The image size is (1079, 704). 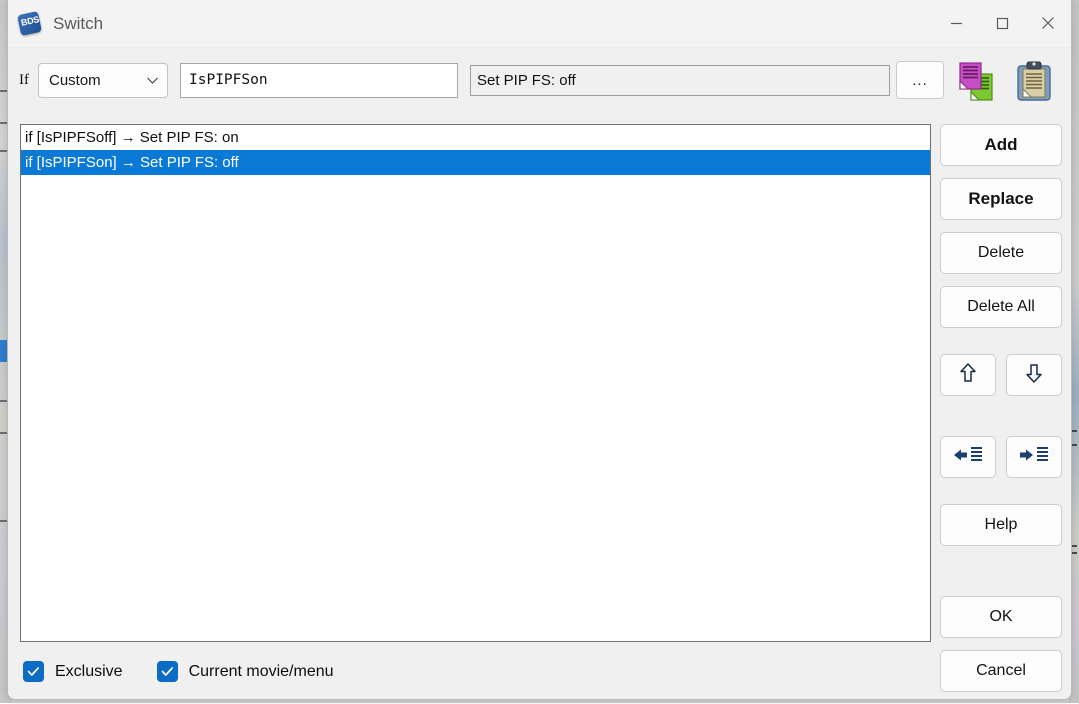 I want to click on window-title: Switch, so click(x=78, y=24).